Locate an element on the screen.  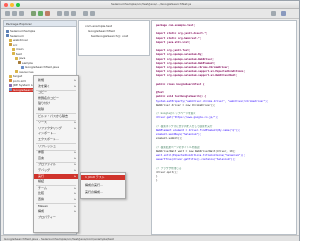
context-menu-item: 貼り付け is located at coordinates (56, 103).